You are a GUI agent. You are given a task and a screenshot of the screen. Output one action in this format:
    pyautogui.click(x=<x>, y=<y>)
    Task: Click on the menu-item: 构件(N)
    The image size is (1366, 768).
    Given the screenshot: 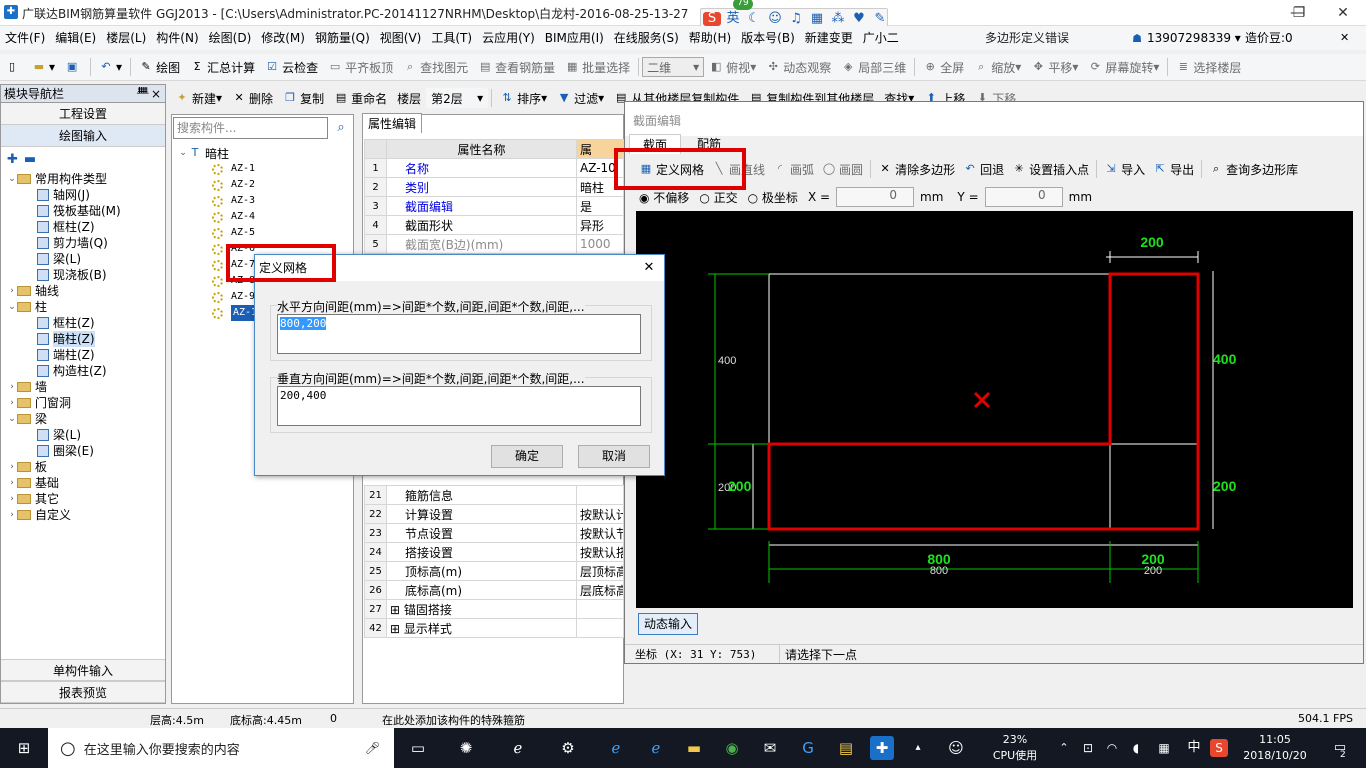 What is the action you would take?
    pyautogui.click(x=177, y=38)
    